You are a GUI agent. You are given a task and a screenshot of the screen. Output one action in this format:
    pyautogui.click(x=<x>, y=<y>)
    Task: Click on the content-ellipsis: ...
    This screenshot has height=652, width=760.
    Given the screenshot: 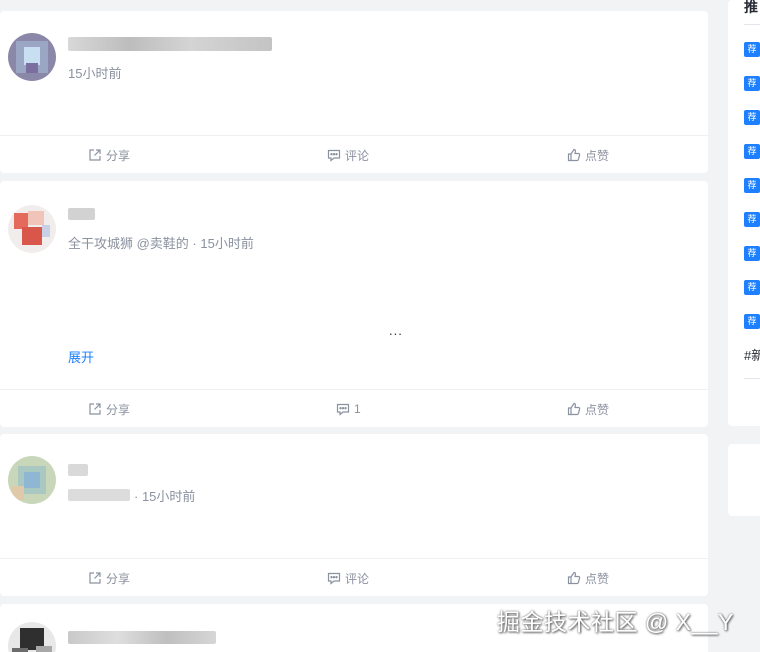 What is the action you would take?
    pyautogui.click(x=396, y=330)
    